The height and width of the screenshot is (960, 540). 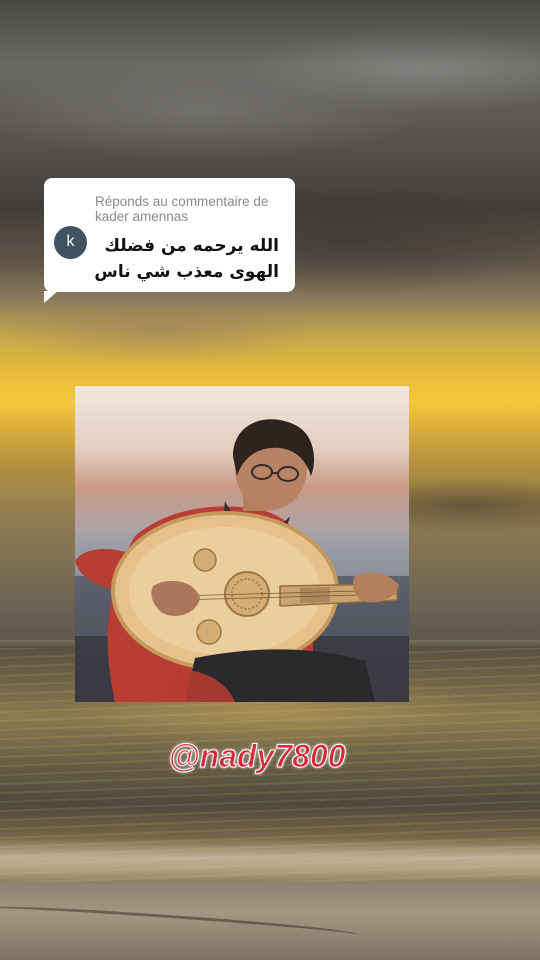 I want to click on comment-text-line2: الهوى معذب شي ناس, so click(x=186, y=272).